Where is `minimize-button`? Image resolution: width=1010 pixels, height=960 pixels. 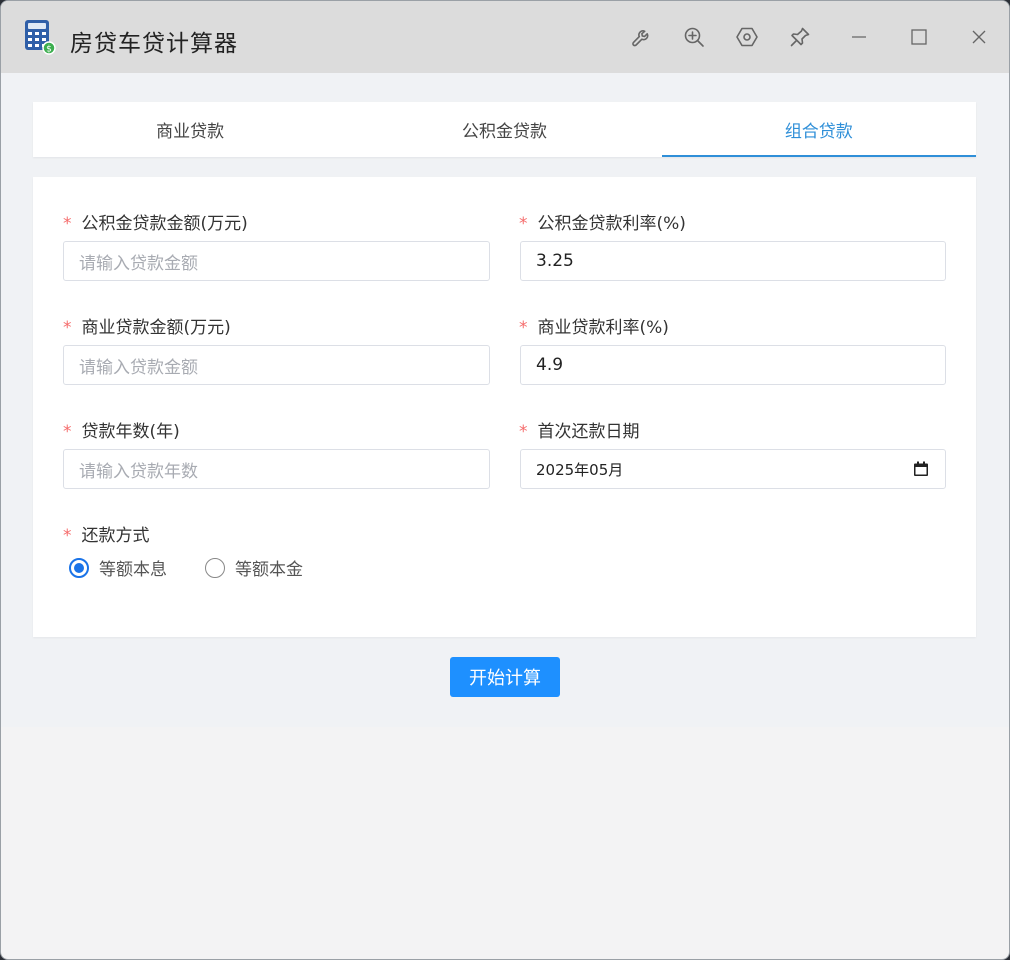
minimize-button is located at coordinates (859, 37).